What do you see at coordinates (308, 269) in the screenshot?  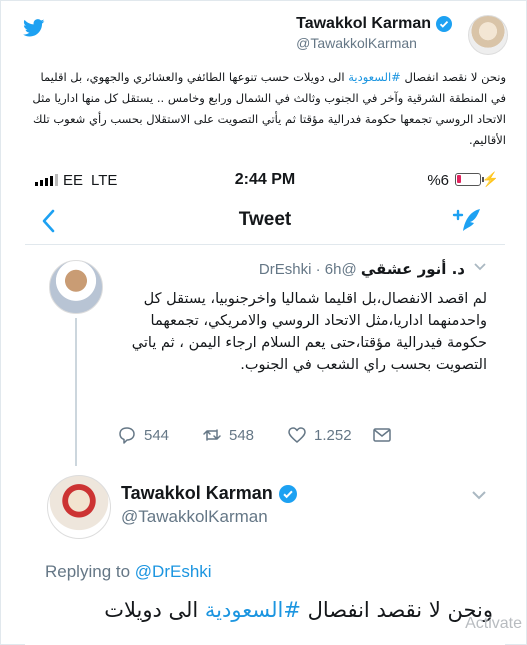 I see `dreshki-handle: @DrEshki` at bounding box center [308, 269].